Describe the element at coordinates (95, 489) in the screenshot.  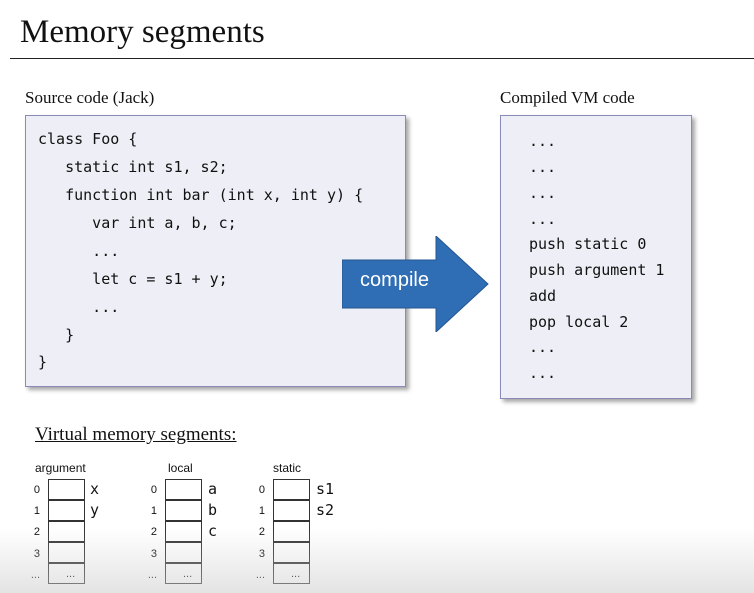
I see `segment-var: x` at that location.